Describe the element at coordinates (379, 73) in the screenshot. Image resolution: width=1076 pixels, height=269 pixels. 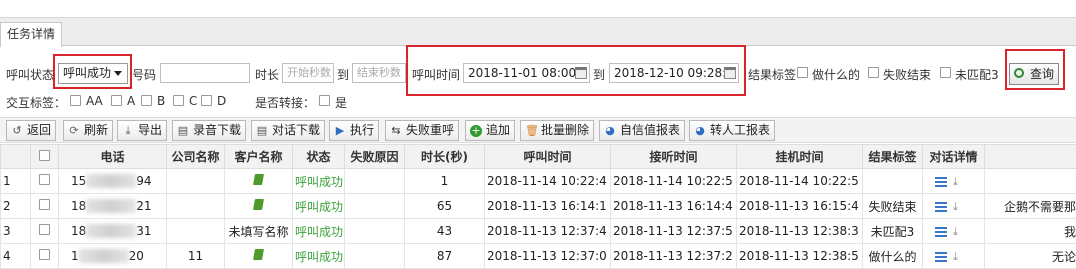
I see `duration-end-input: 结束秒数` at that location.